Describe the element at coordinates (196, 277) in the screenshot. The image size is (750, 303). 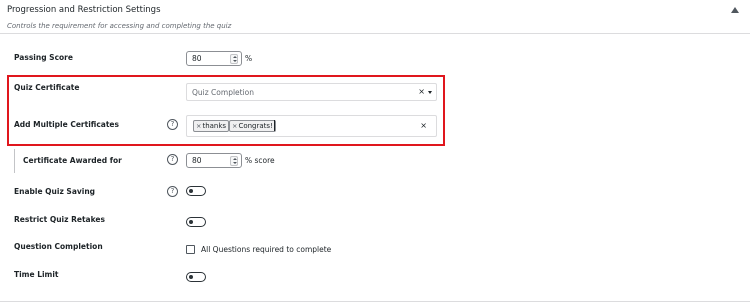
I see `time-limit-toggle` at that location.